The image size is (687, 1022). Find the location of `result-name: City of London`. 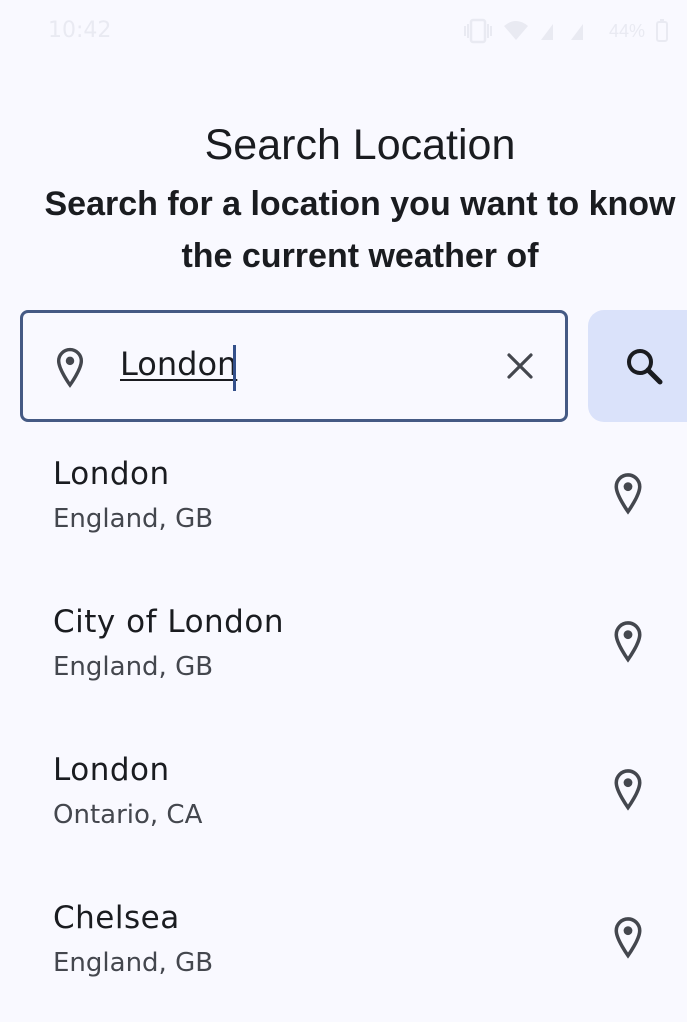

result-name: City of London is located at coordinates (168, 622).